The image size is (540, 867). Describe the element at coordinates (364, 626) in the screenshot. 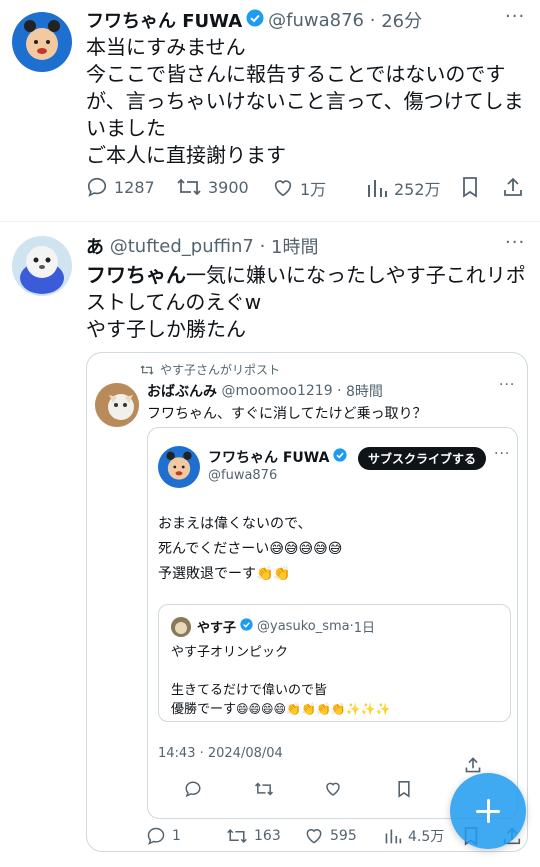

I see `timestamp: 1日` at that location.